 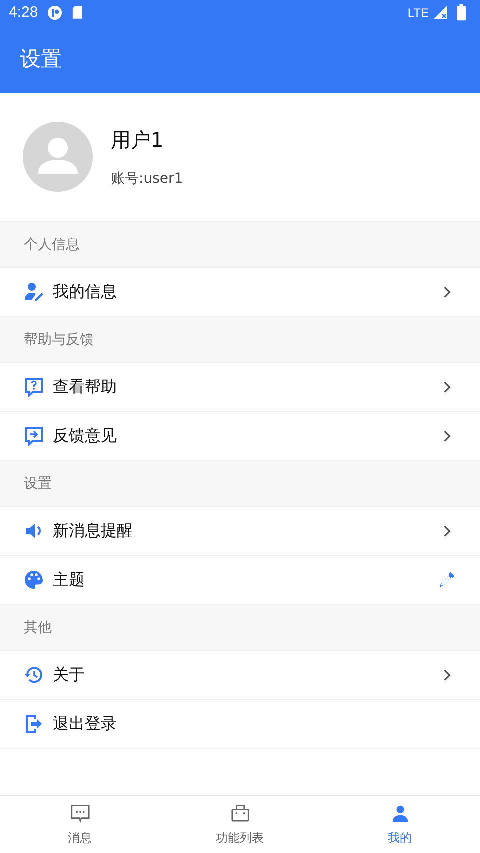 What do you see at coordinates (58, 157) in the screenshot?
I see `avatar-icon` at bounding box center [58, 157].